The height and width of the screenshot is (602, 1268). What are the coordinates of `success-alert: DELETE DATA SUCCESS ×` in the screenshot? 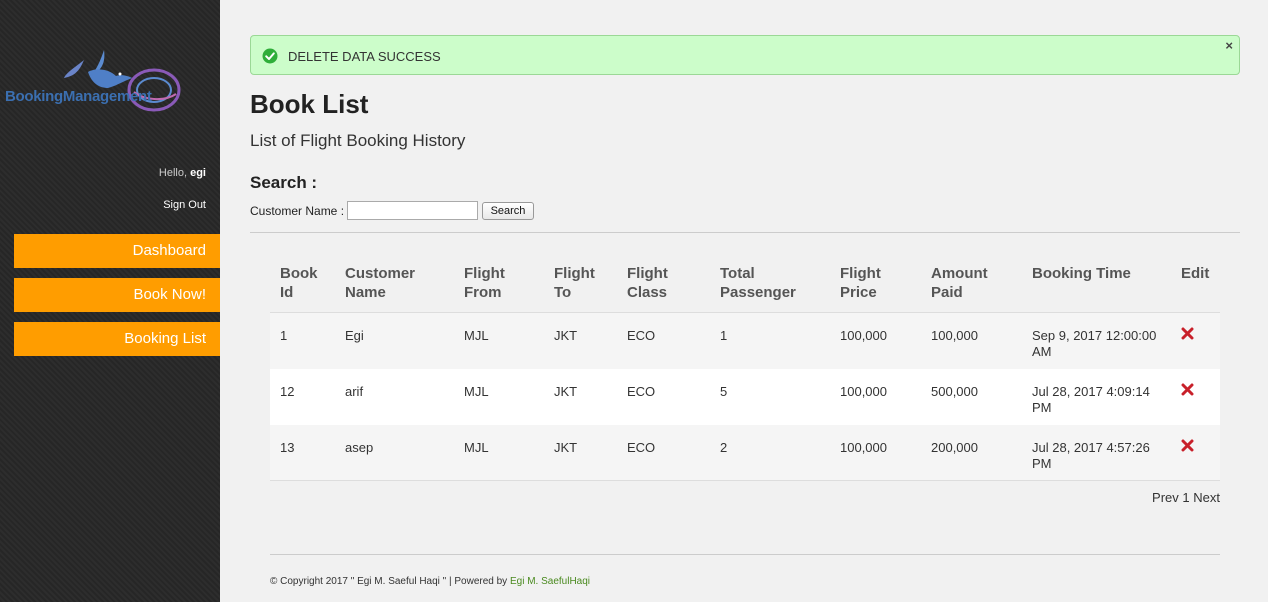 It's located at (745, 55).